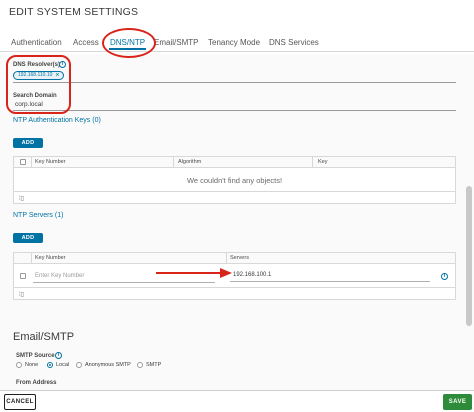 This screenshot has width=474, height=412. Describe the element at coordinates (234, 82) in the screenshot. I see `dns-resolvers-underline` at that location.